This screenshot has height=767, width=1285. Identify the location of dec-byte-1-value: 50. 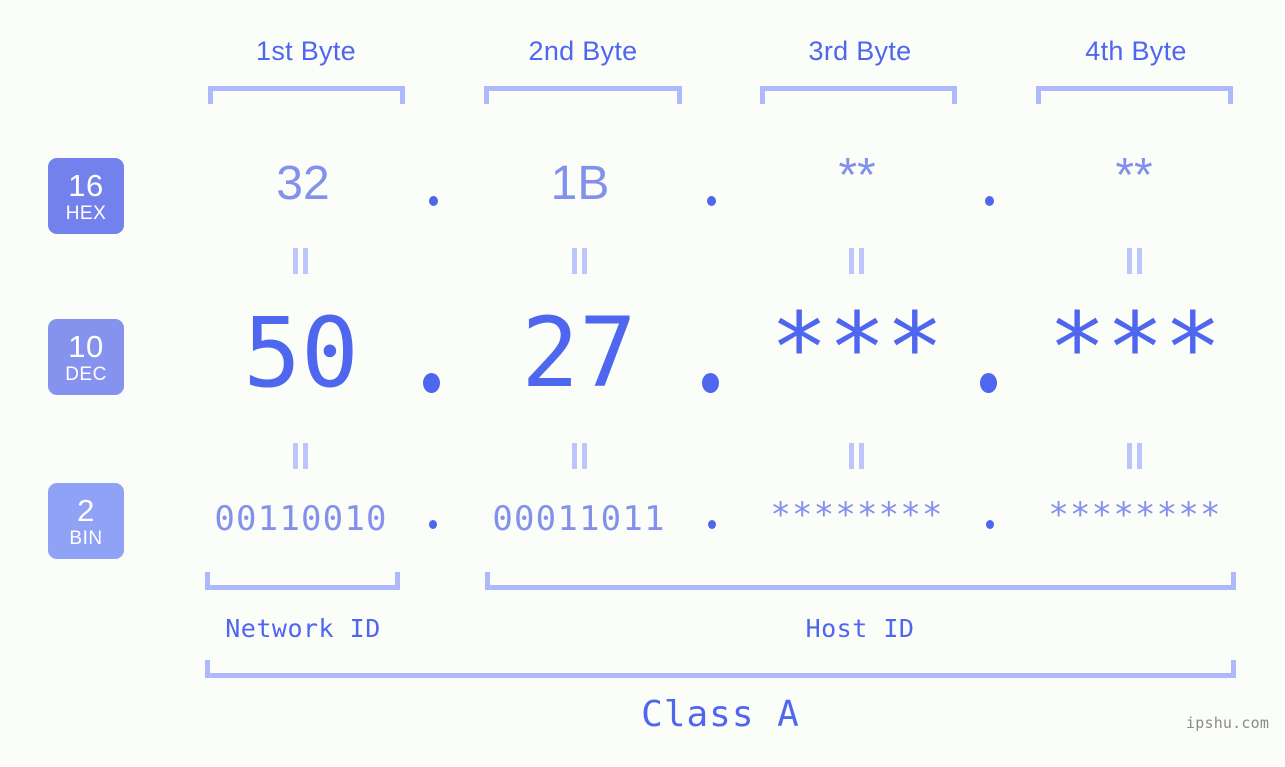
(301, 353).